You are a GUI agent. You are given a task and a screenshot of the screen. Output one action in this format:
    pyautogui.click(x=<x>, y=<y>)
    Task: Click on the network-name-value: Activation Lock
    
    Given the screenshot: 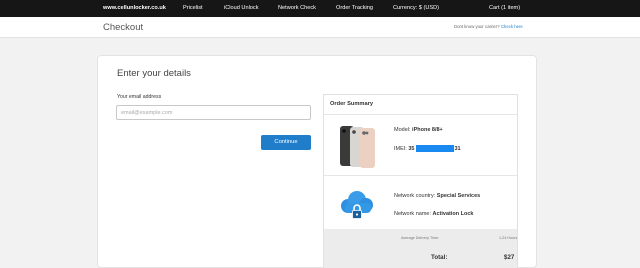 What is the action you would take?
    pyautogui.click(x=453, y=214)
    